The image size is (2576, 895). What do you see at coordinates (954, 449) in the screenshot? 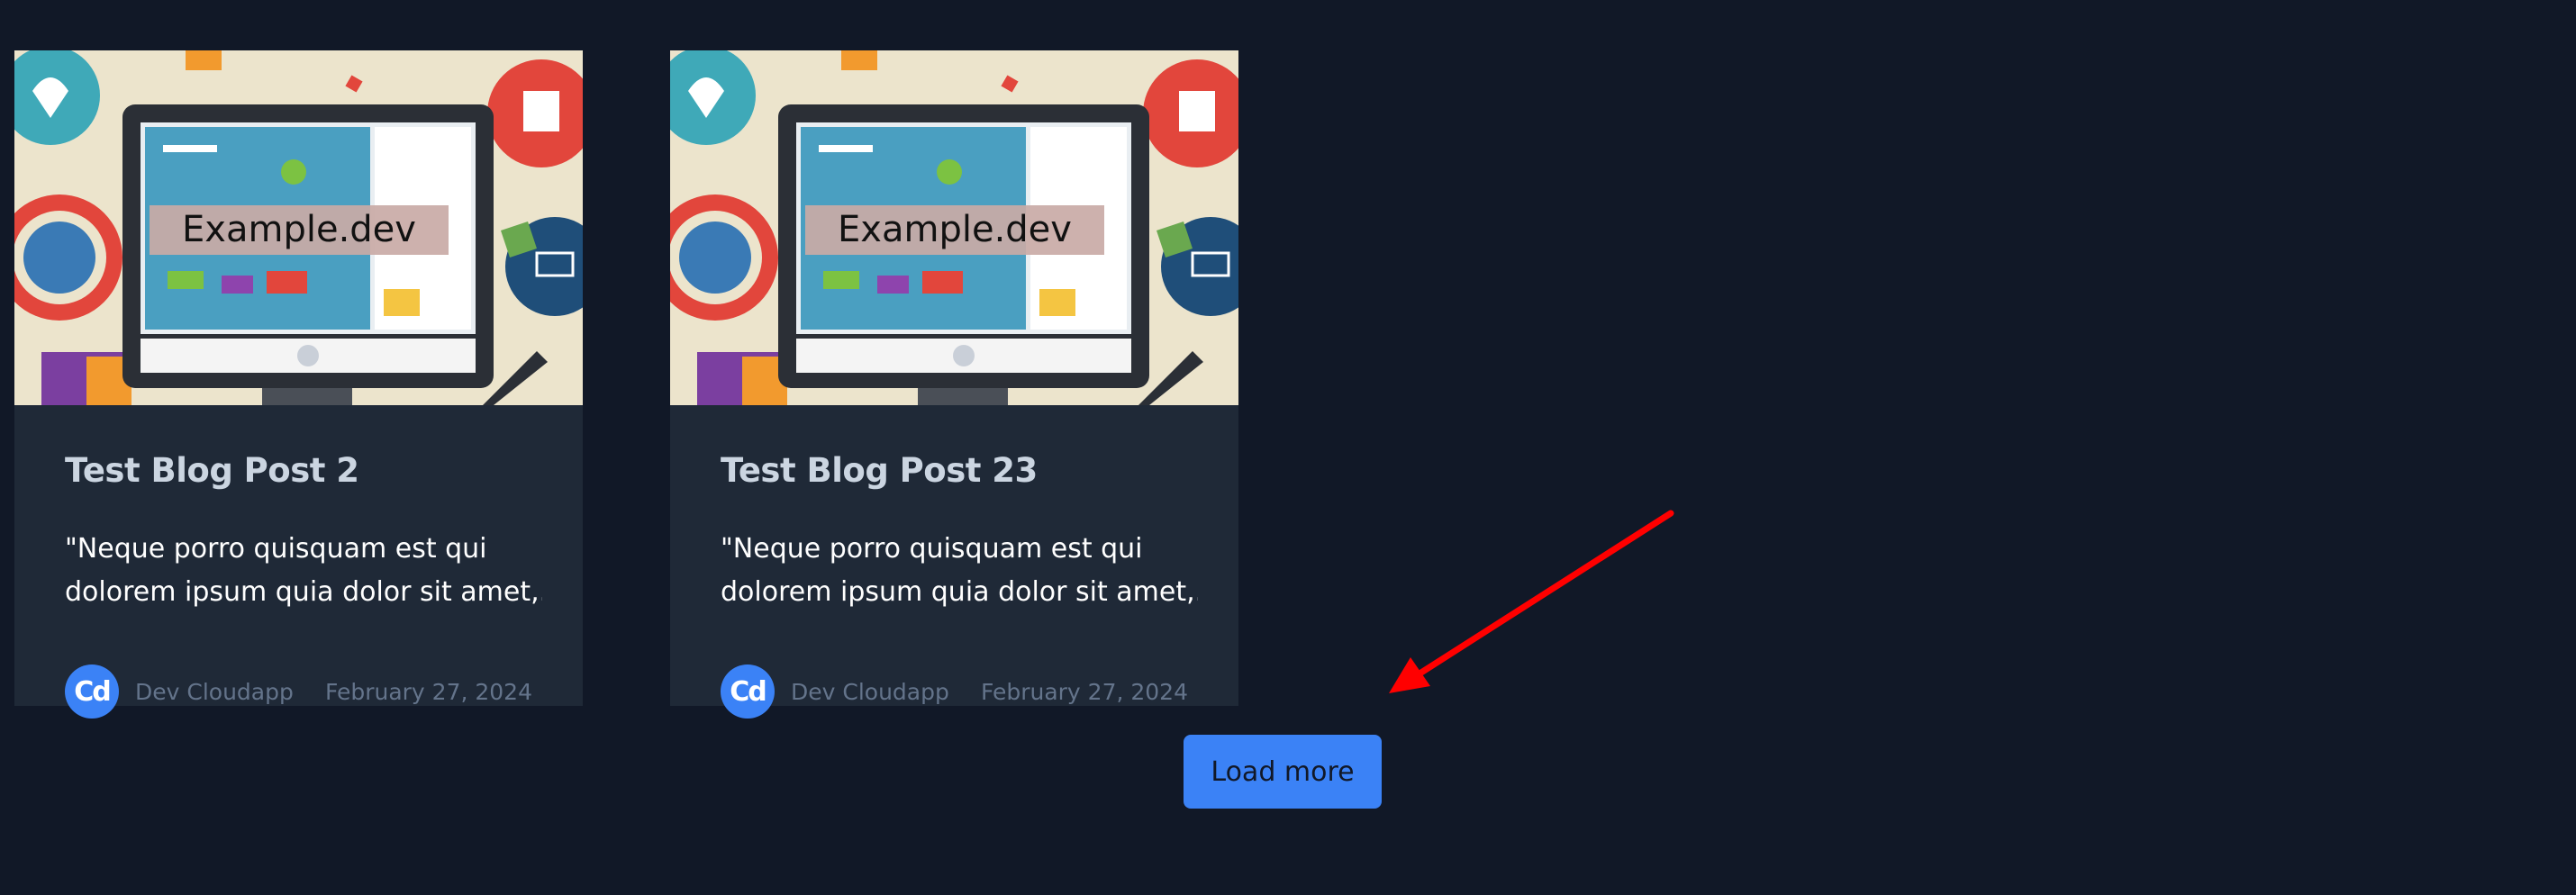
I see `post-title: Test Blog Post 23` at bounding box center [954, 449].